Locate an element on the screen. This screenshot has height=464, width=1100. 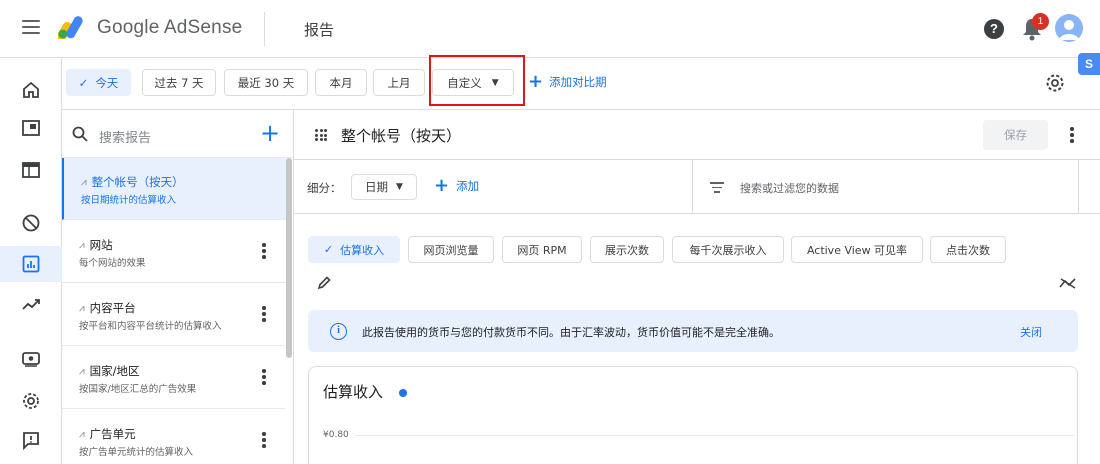
date-chip-today: ✓ 今天 is located at coordinates (98, 82).